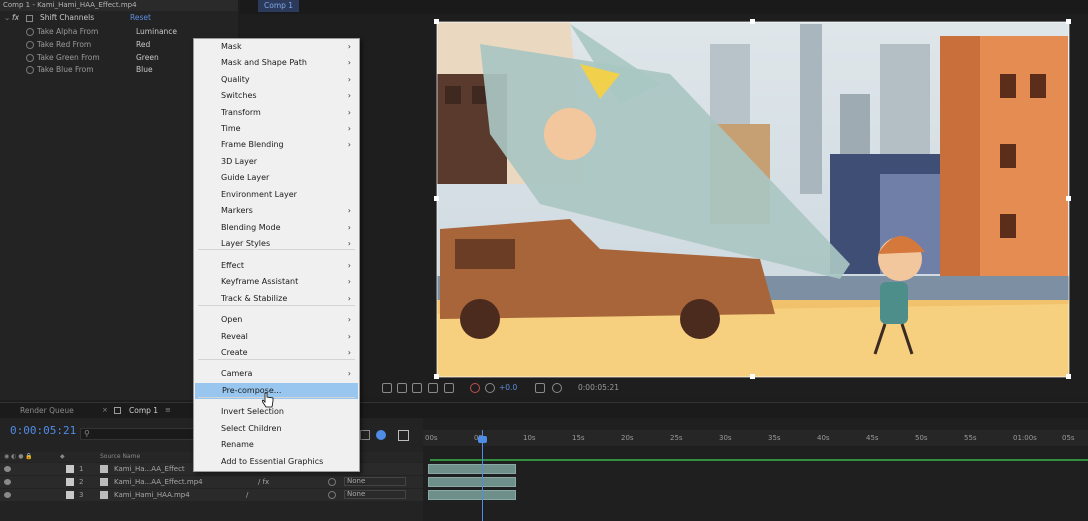 This screenshot has height=521, width=1088. What do you see at coordinates (120, 457) in the screenshot?
I see `source-name-header: Source Name` at bounding box center [120, 457].